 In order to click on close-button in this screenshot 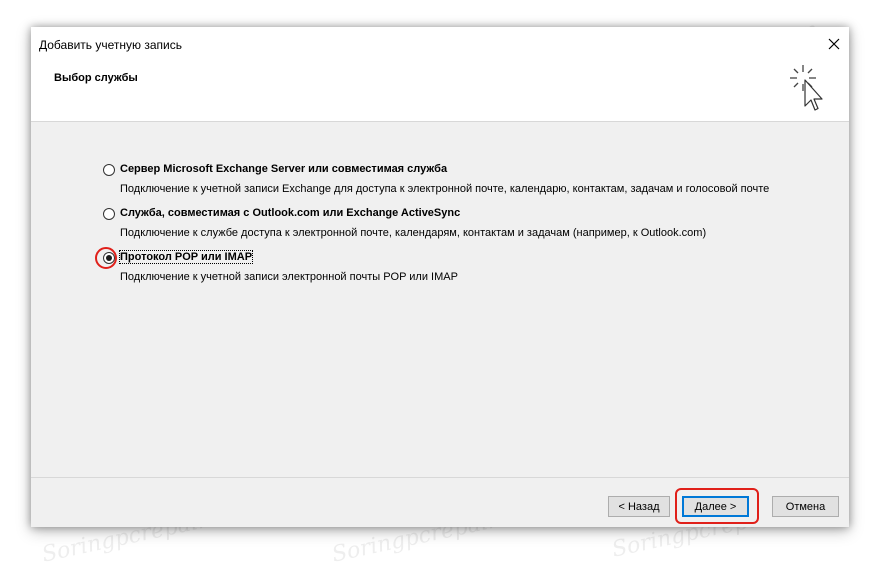, I will do `click(834, 44)`.